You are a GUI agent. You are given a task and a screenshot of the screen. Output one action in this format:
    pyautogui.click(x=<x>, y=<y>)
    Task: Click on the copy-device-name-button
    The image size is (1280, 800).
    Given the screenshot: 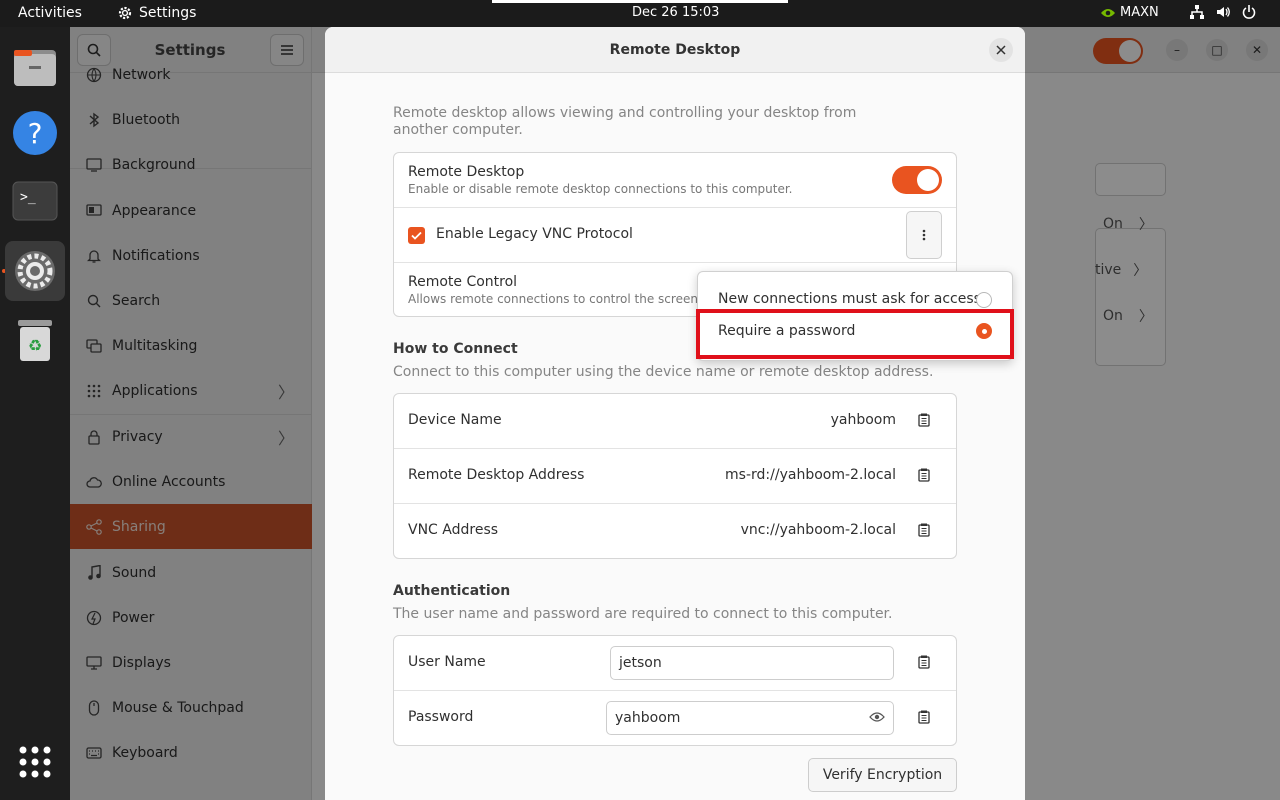 What is the action you would take?
    pyautogui.click(x=924, y=420)
    